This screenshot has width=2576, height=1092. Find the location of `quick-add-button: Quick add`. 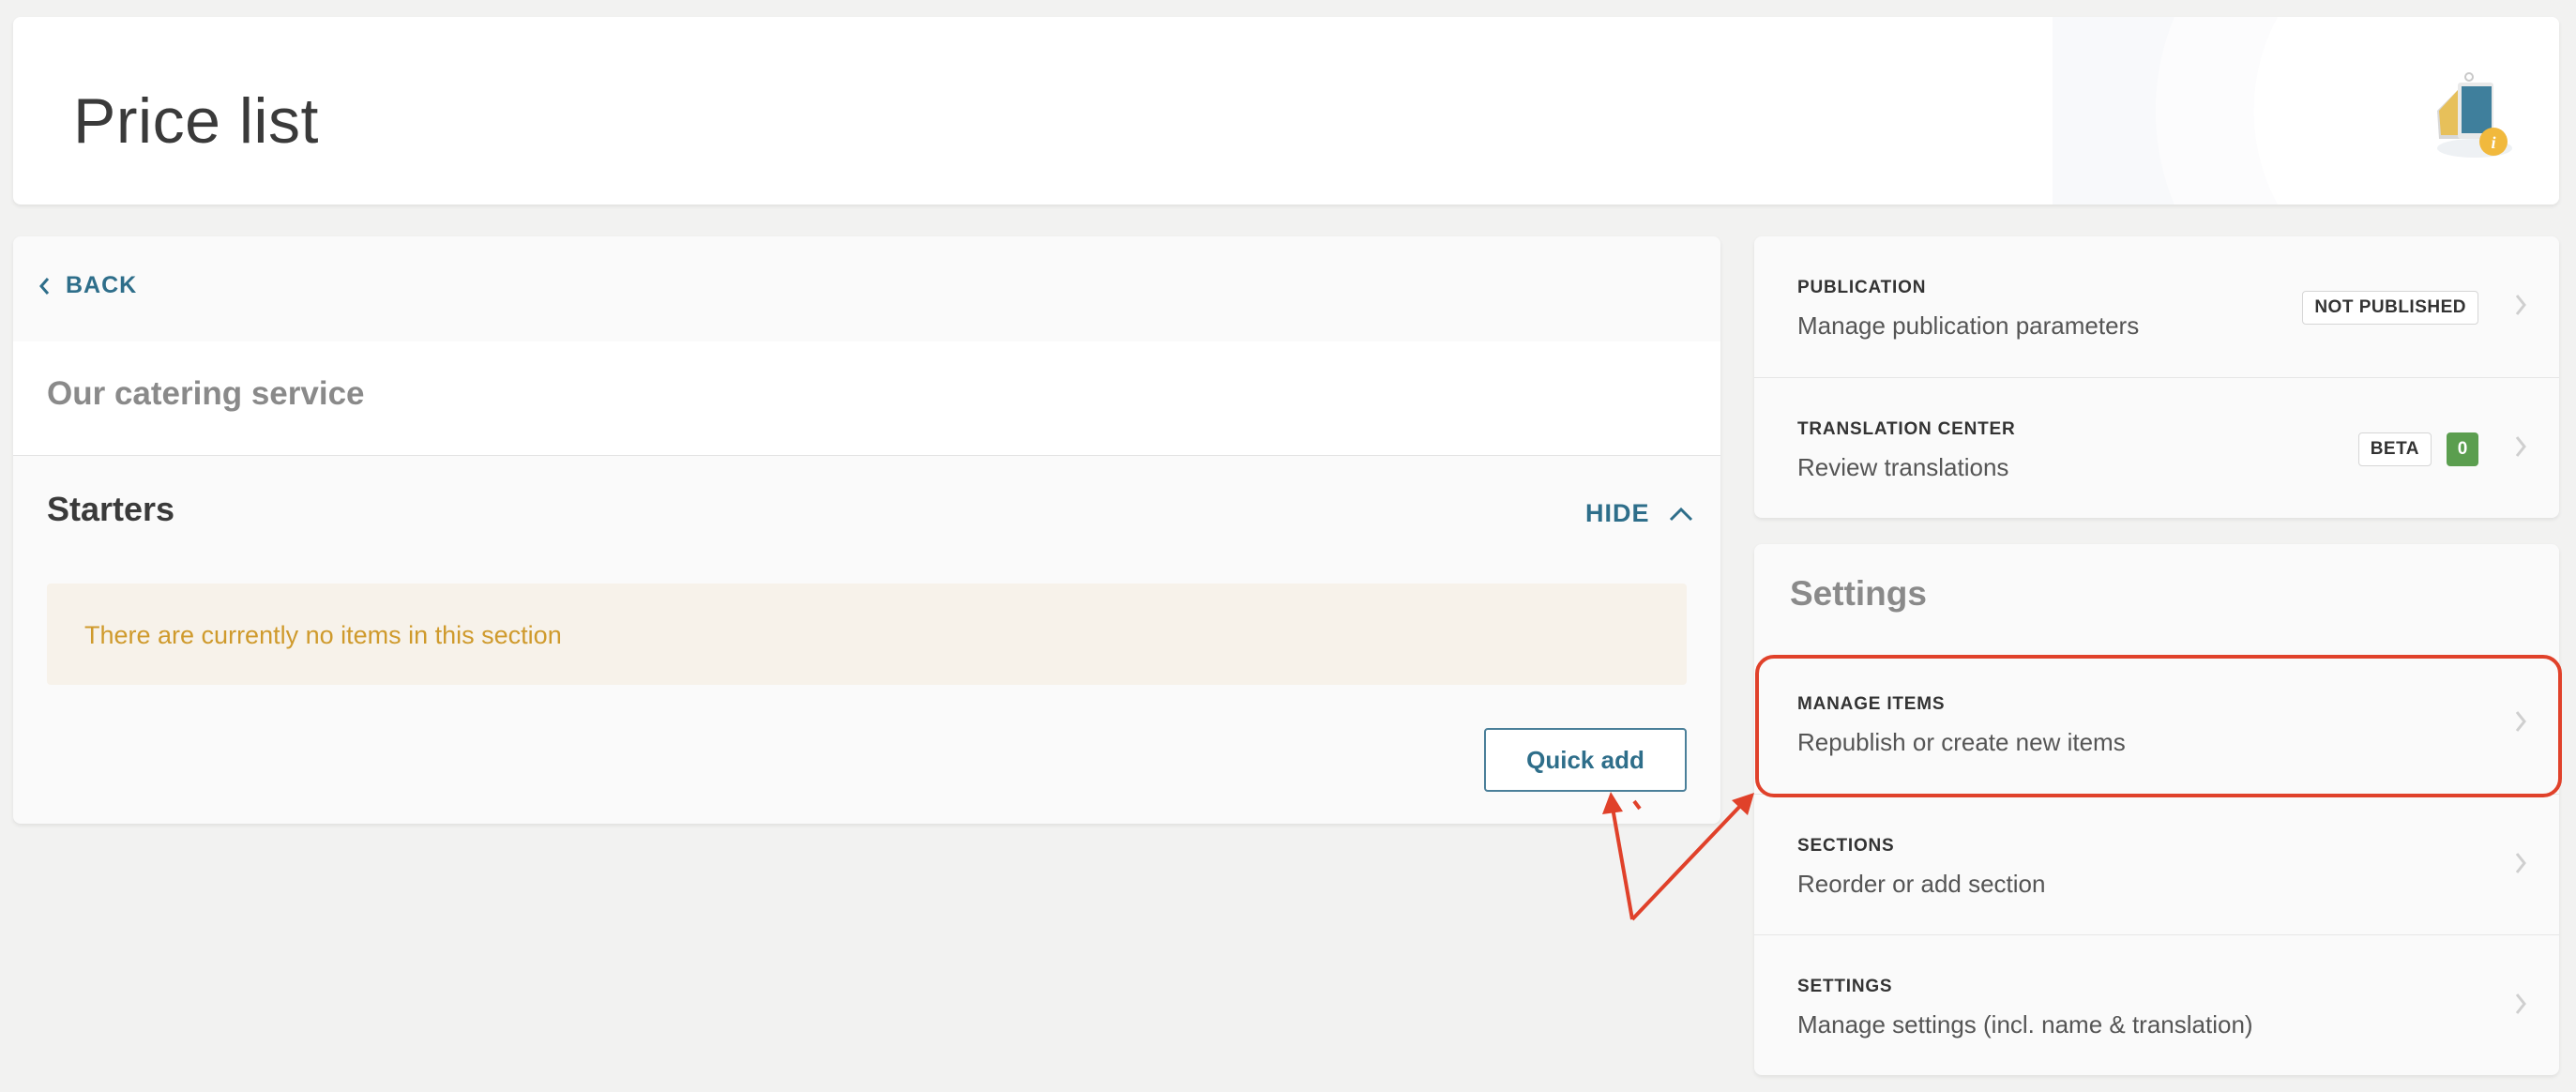

quick-add-button: Quick add is located at coordinates (1586, 760).